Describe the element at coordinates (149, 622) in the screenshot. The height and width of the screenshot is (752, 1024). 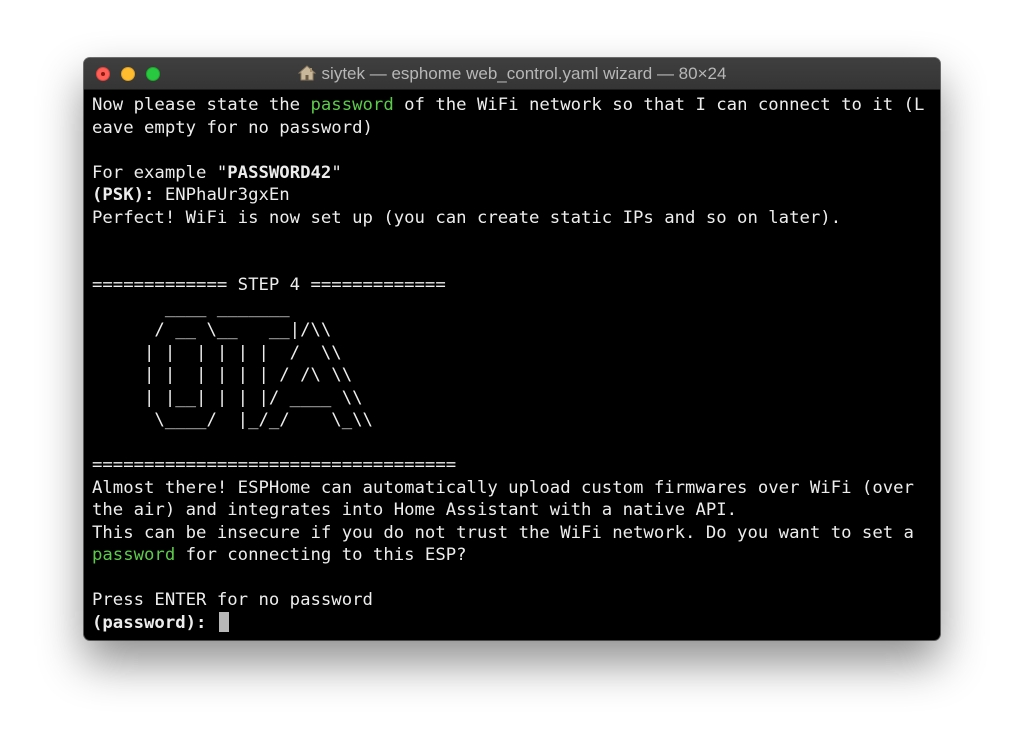
I see `password-prompt: (password):` at that location.